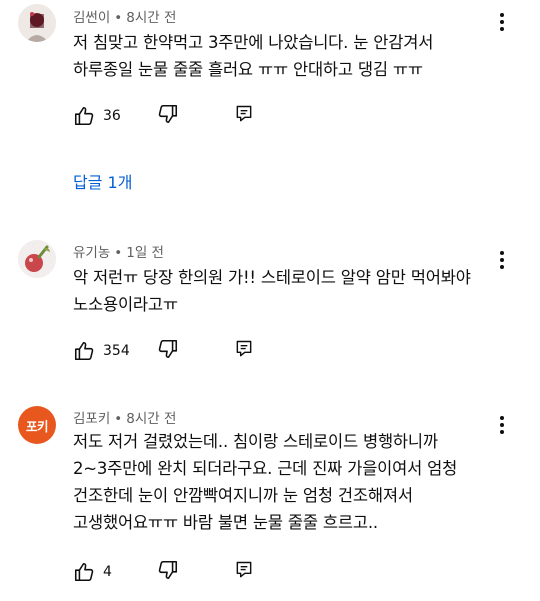  Describe the element at coordinates (97, 116) in the screenshot. I see `like-button: 36` at that location.